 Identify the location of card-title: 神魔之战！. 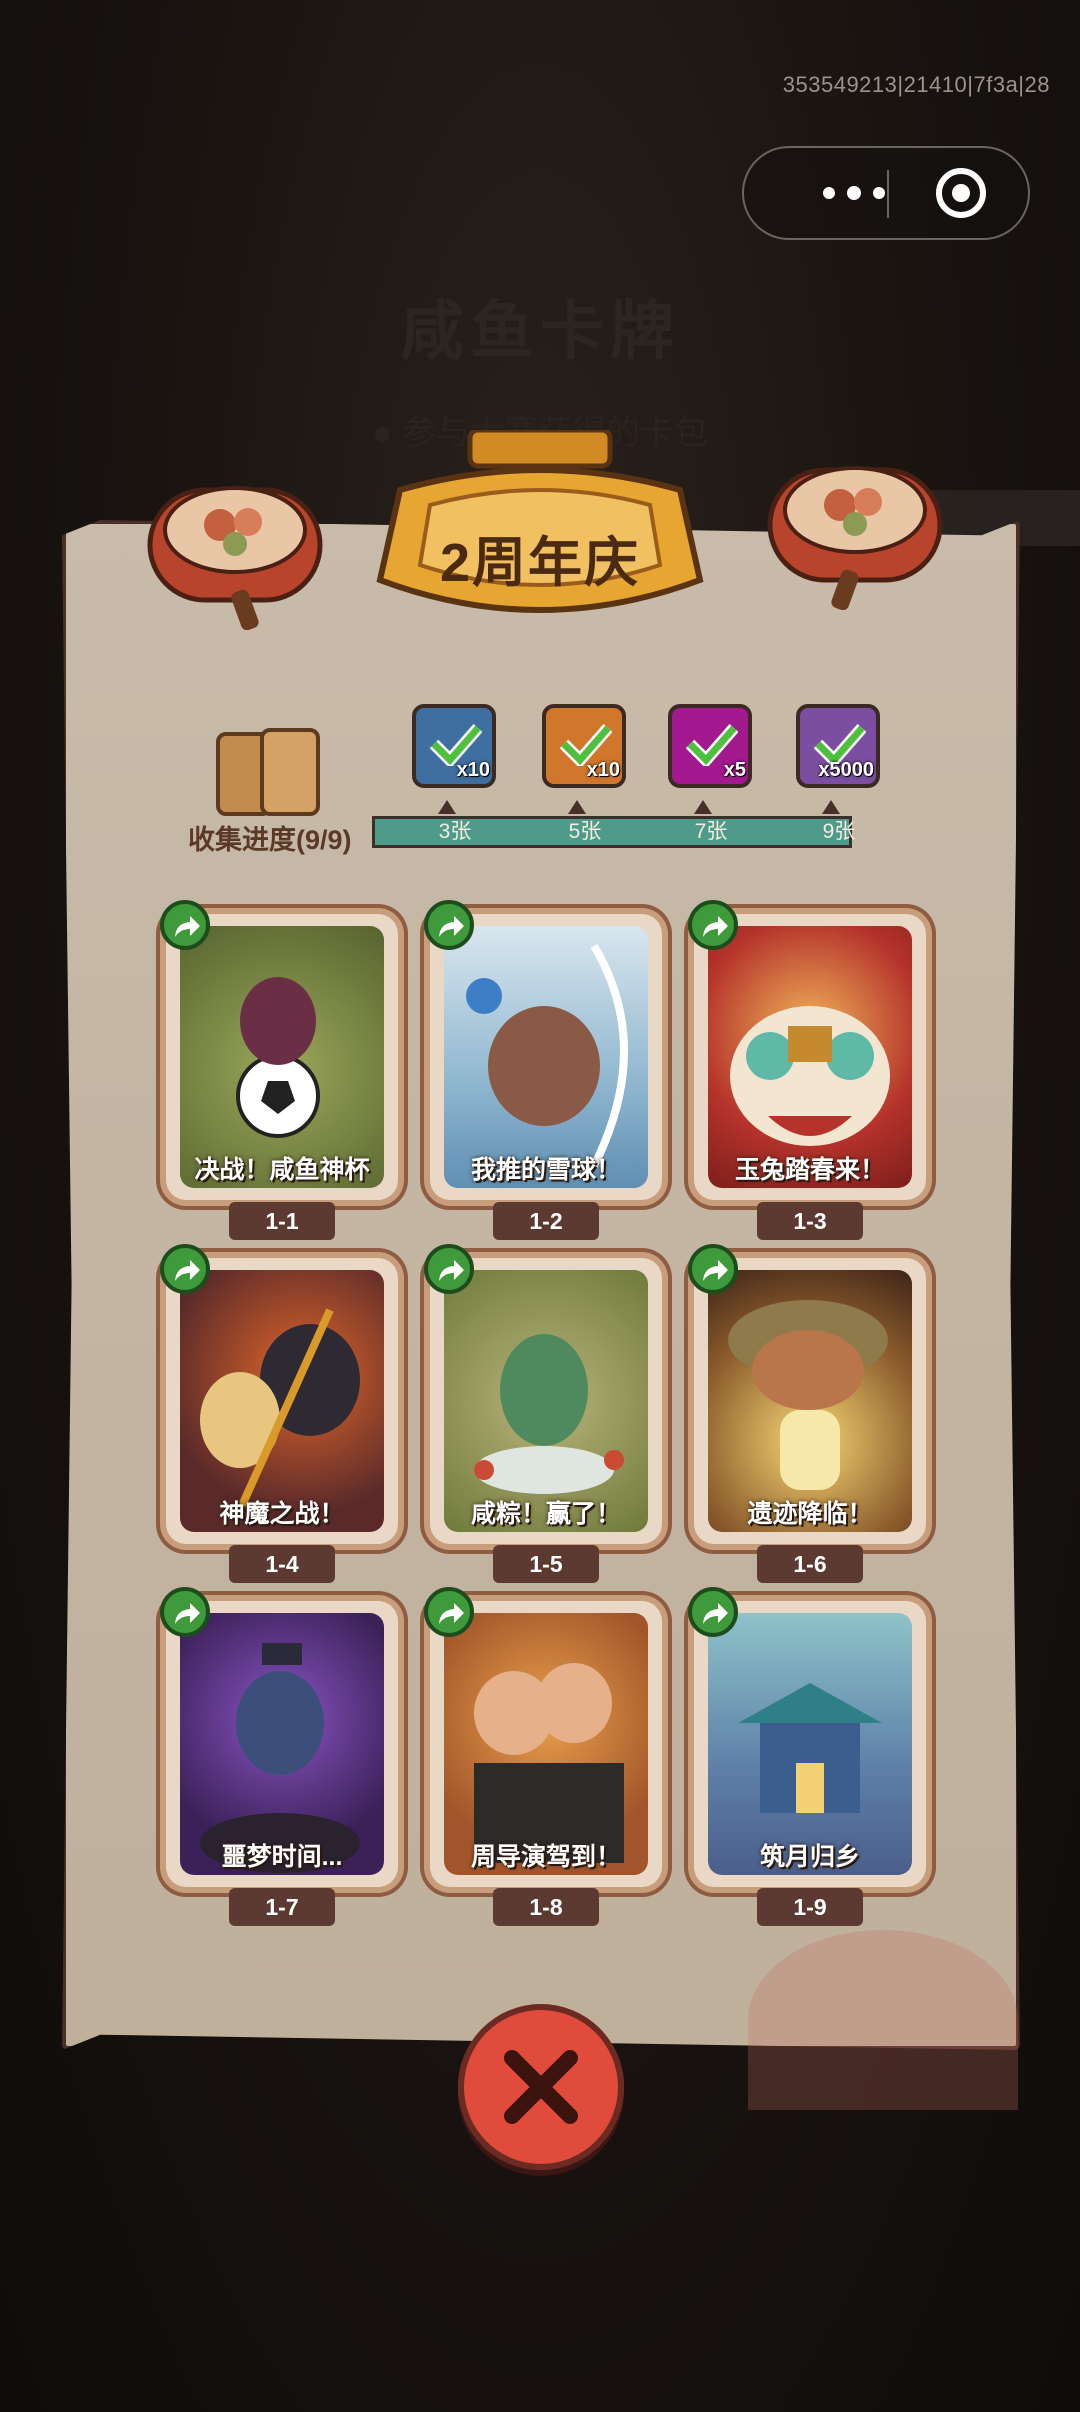
(282, 1514).